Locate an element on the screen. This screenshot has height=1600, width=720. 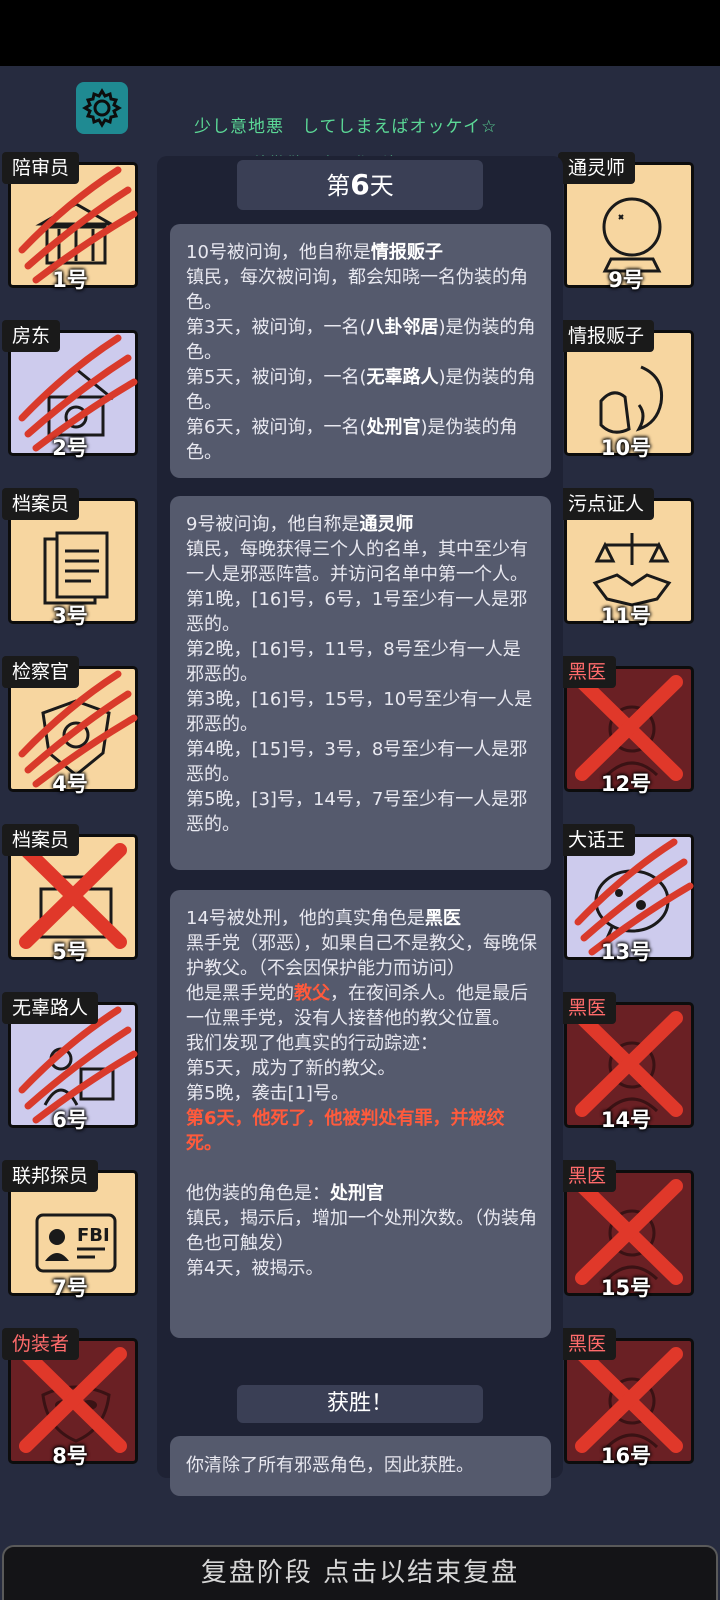
player-number: 11号 is located at coordinates (626, 616).